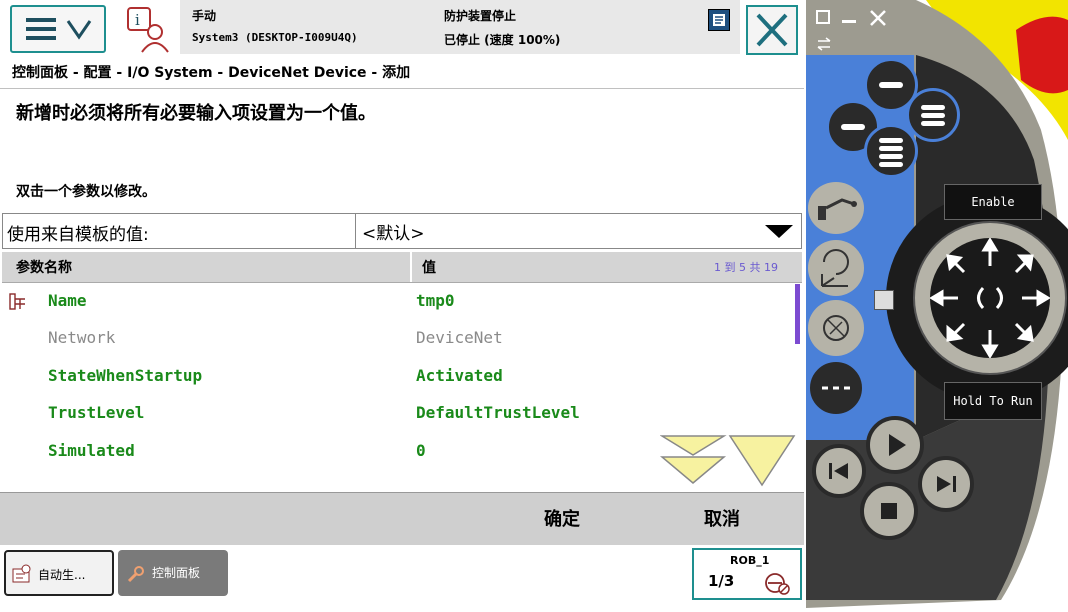  I want to click on scroll-down-button, so click(693, 461).